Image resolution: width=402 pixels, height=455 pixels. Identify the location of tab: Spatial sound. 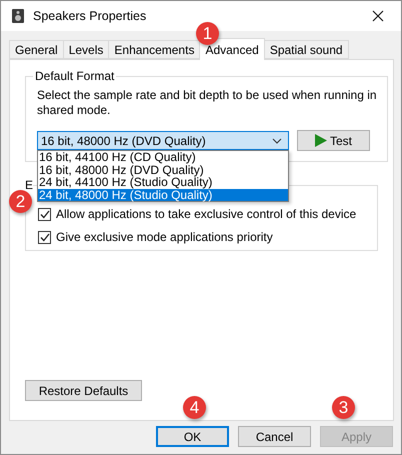
(306, 49).